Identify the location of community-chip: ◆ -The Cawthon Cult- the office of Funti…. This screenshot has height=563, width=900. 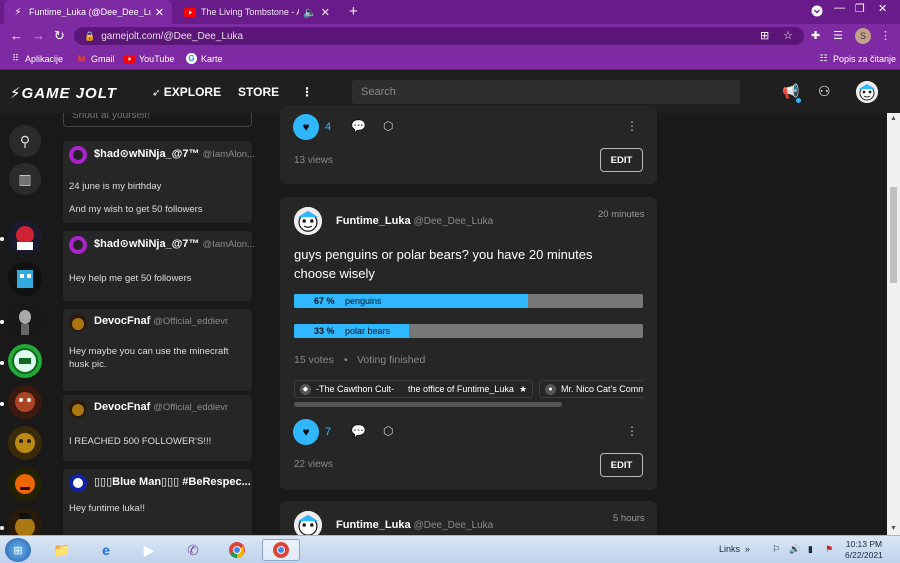
(414, 389).